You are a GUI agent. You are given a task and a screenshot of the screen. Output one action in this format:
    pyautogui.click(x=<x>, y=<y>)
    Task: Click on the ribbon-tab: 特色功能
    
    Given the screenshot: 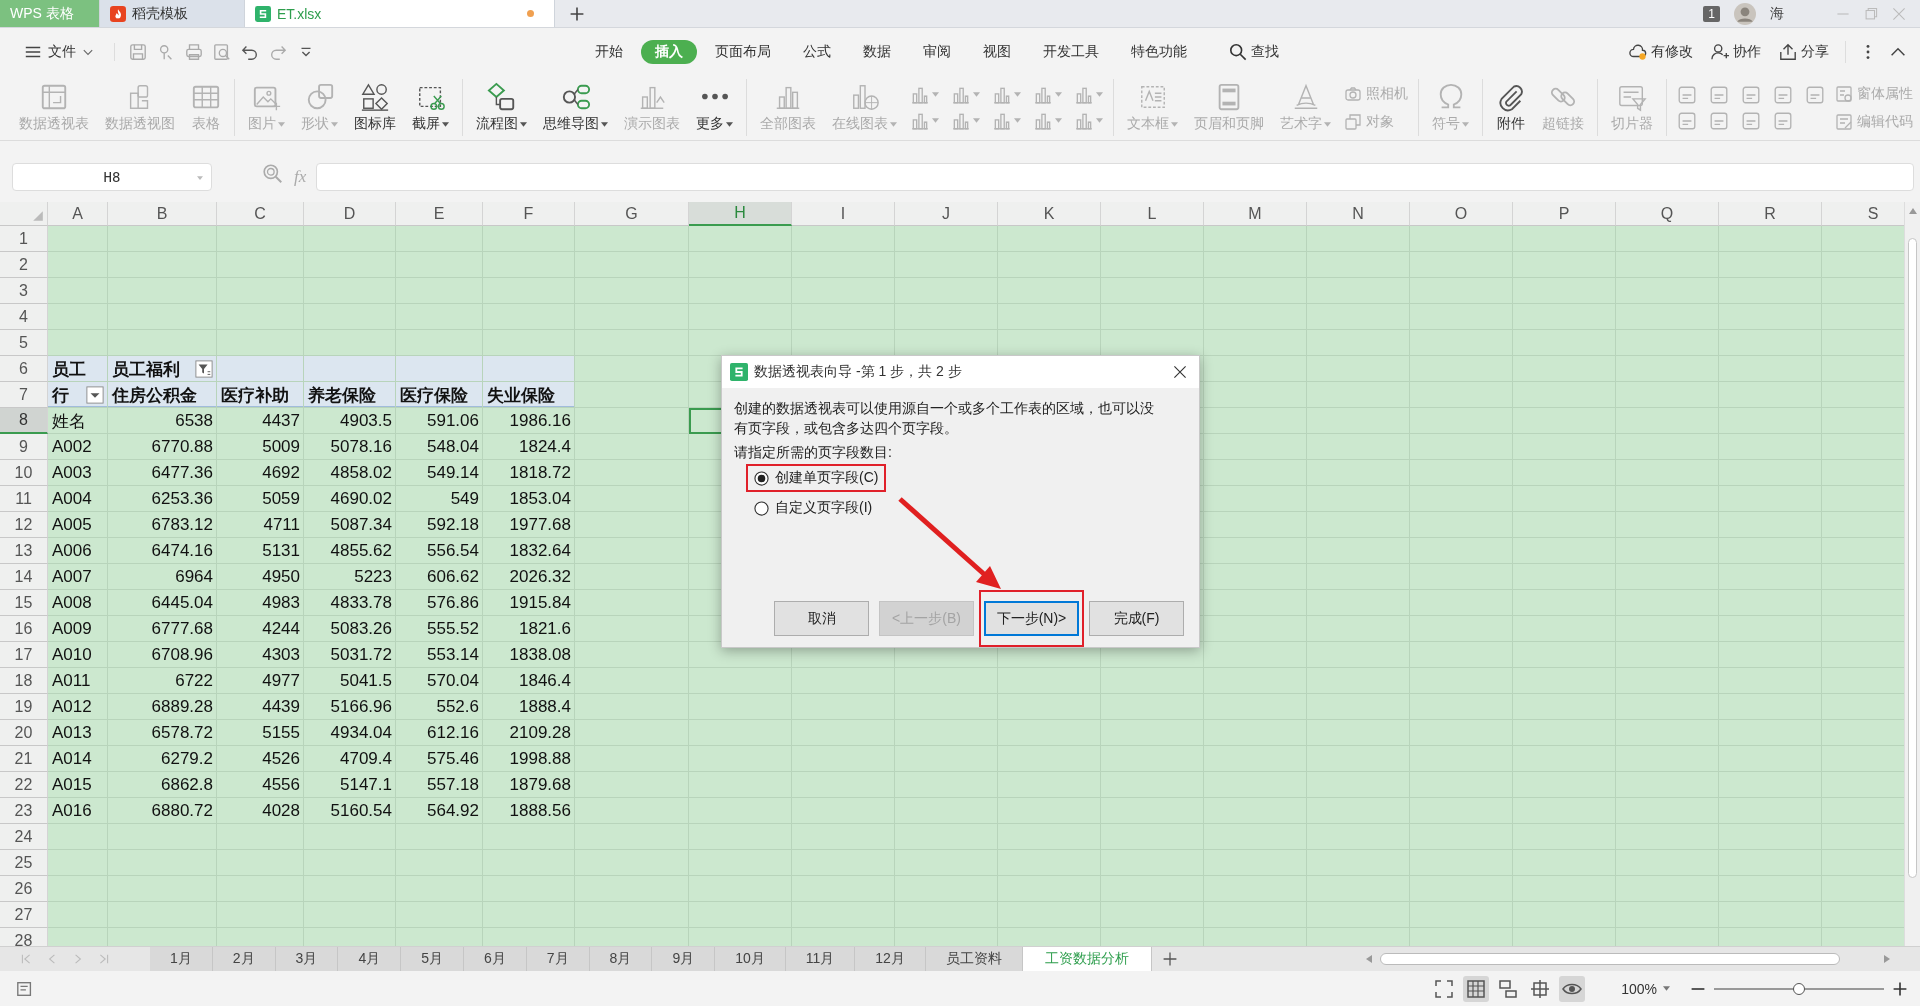 What is the action you would take?
    pyautogui.click(x=1159, y=51)
    